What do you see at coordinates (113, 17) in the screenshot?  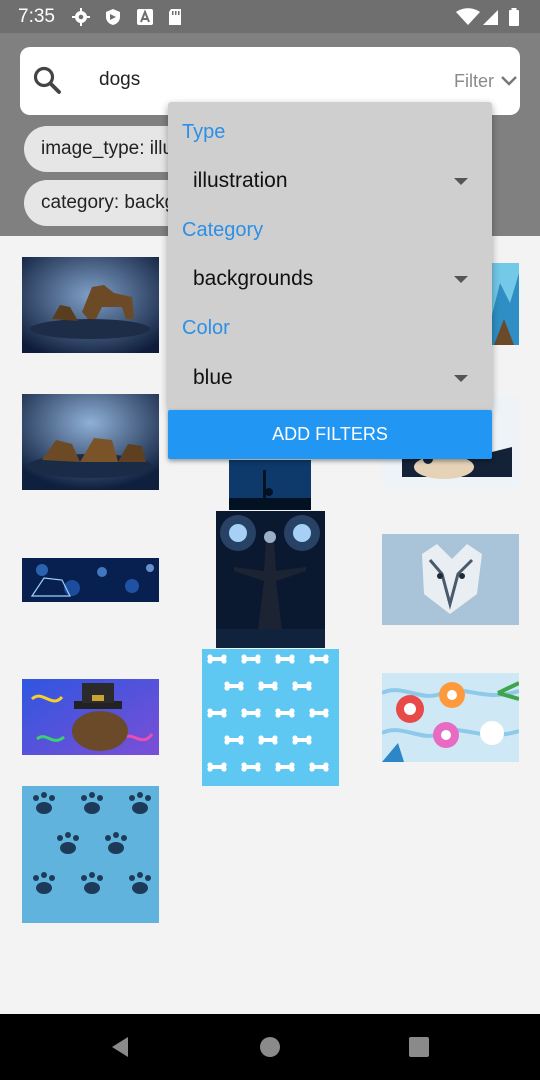 I see `shield-icon` at bounding box center [113, 17].